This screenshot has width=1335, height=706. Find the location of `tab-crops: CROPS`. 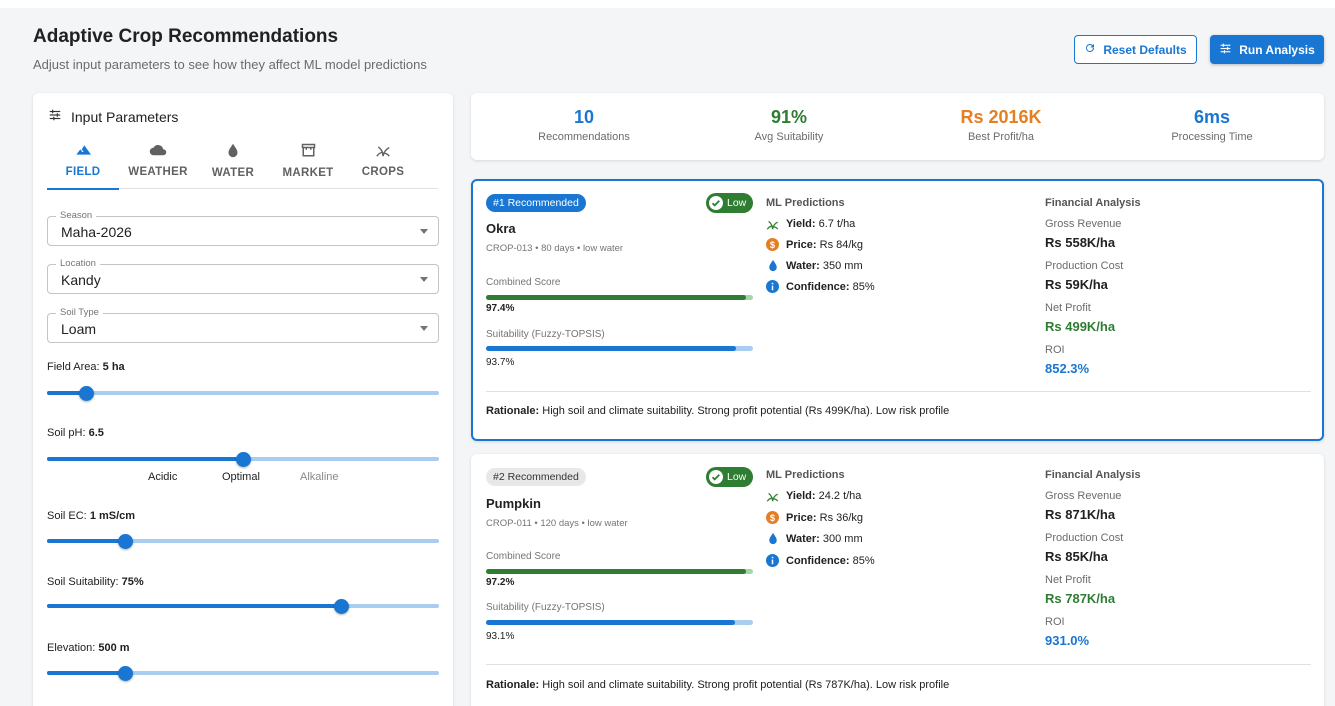

tab-crops: CROPS is located at coordinates (383, 164).